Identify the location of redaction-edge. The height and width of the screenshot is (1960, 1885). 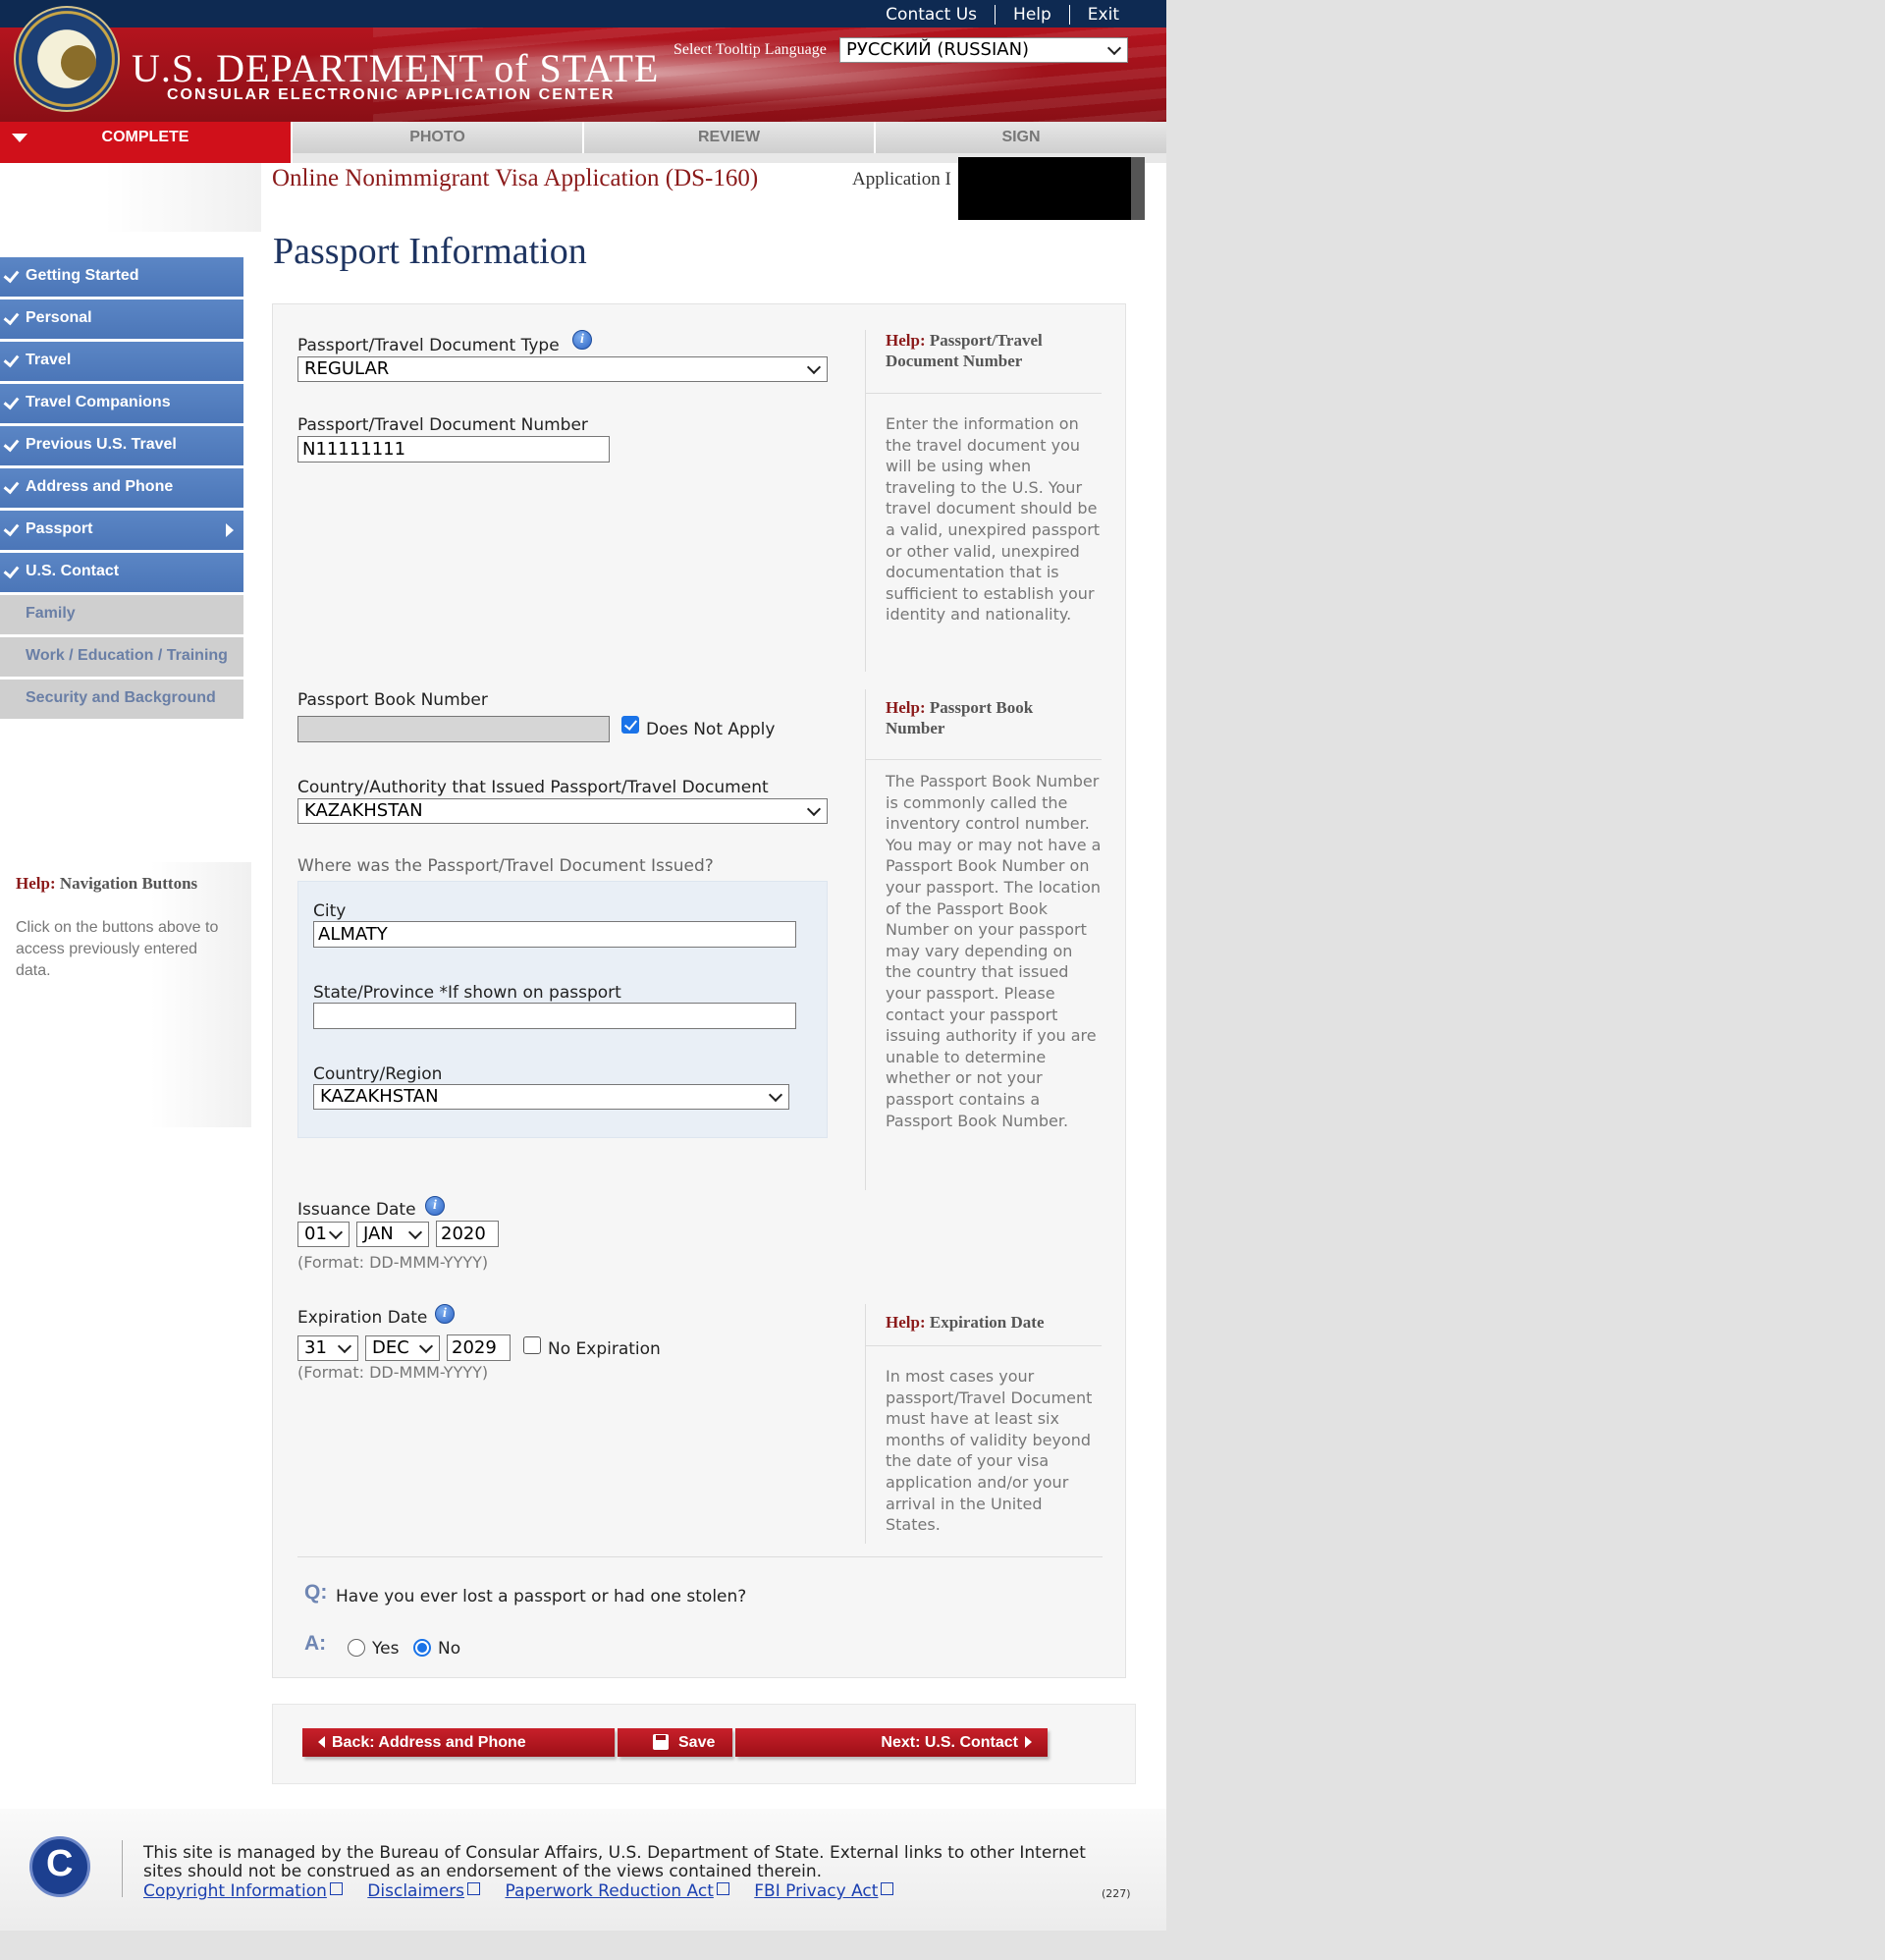
(1138, 188).